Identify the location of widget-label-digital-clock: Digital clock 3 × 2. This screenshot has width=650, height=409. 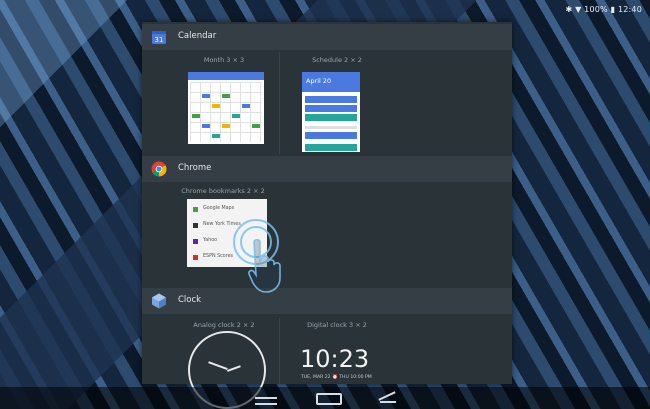
(337, 325).